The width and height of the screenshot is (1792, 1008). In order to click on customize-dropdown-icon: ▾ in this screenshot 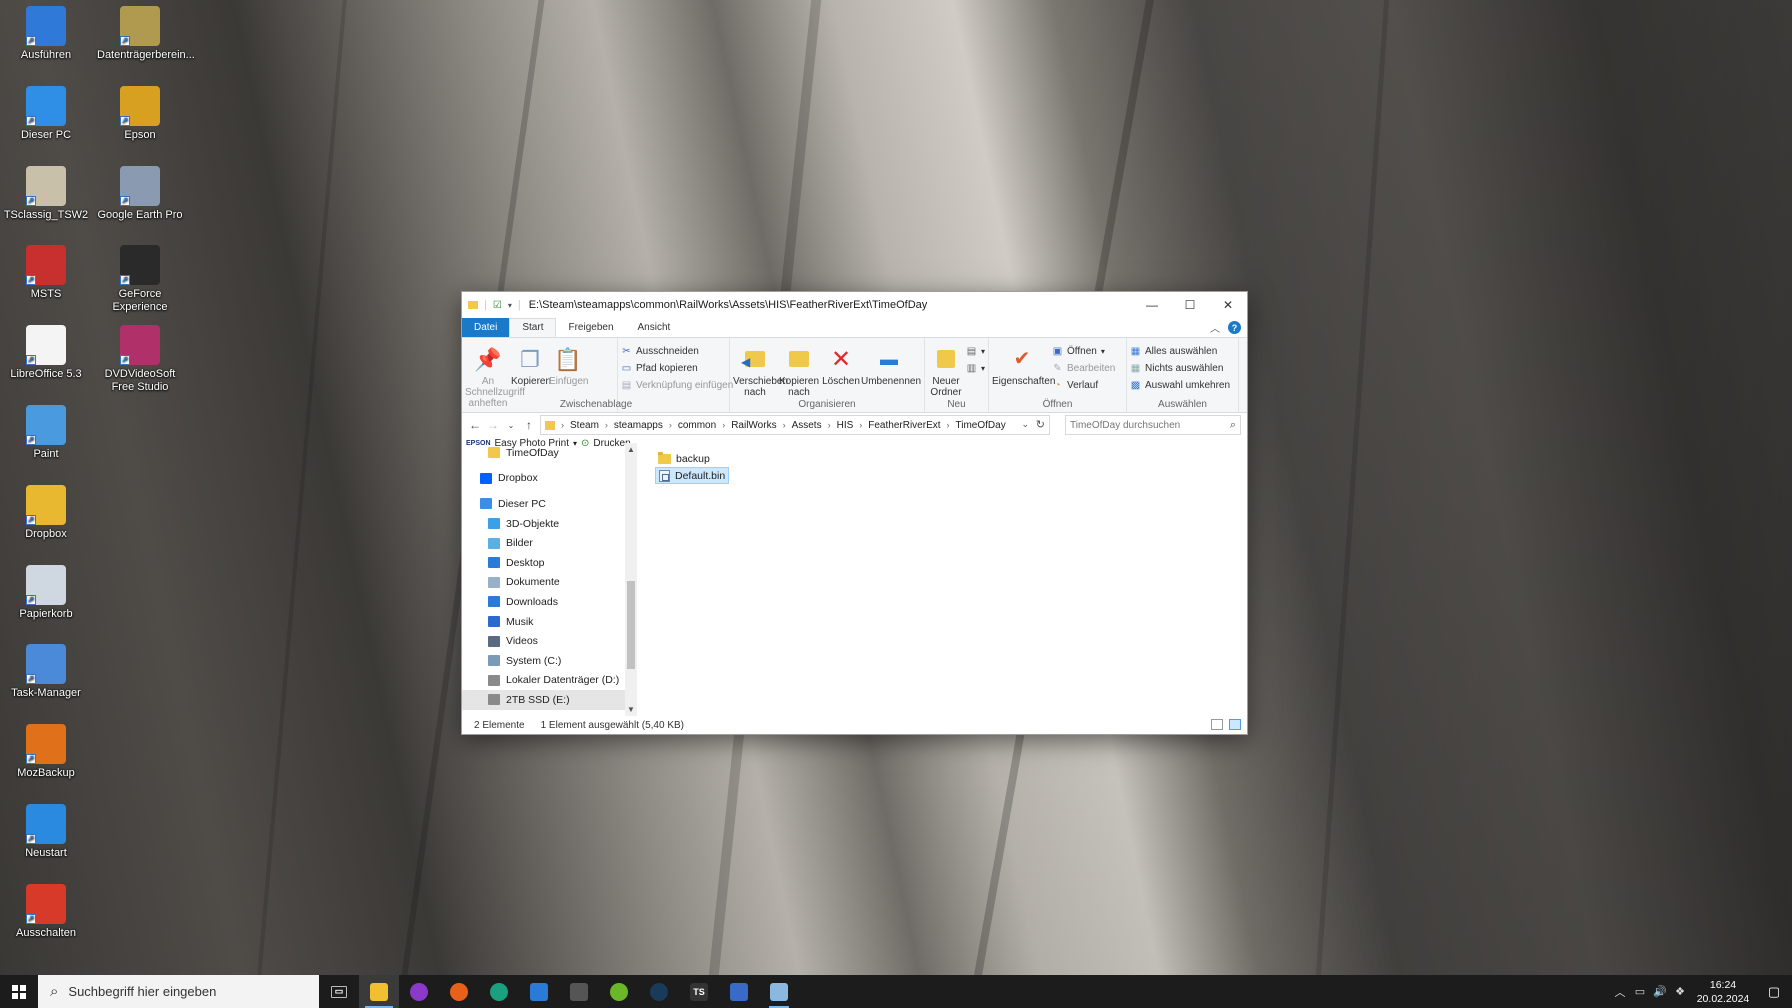, I will do `click(510, 305)`.